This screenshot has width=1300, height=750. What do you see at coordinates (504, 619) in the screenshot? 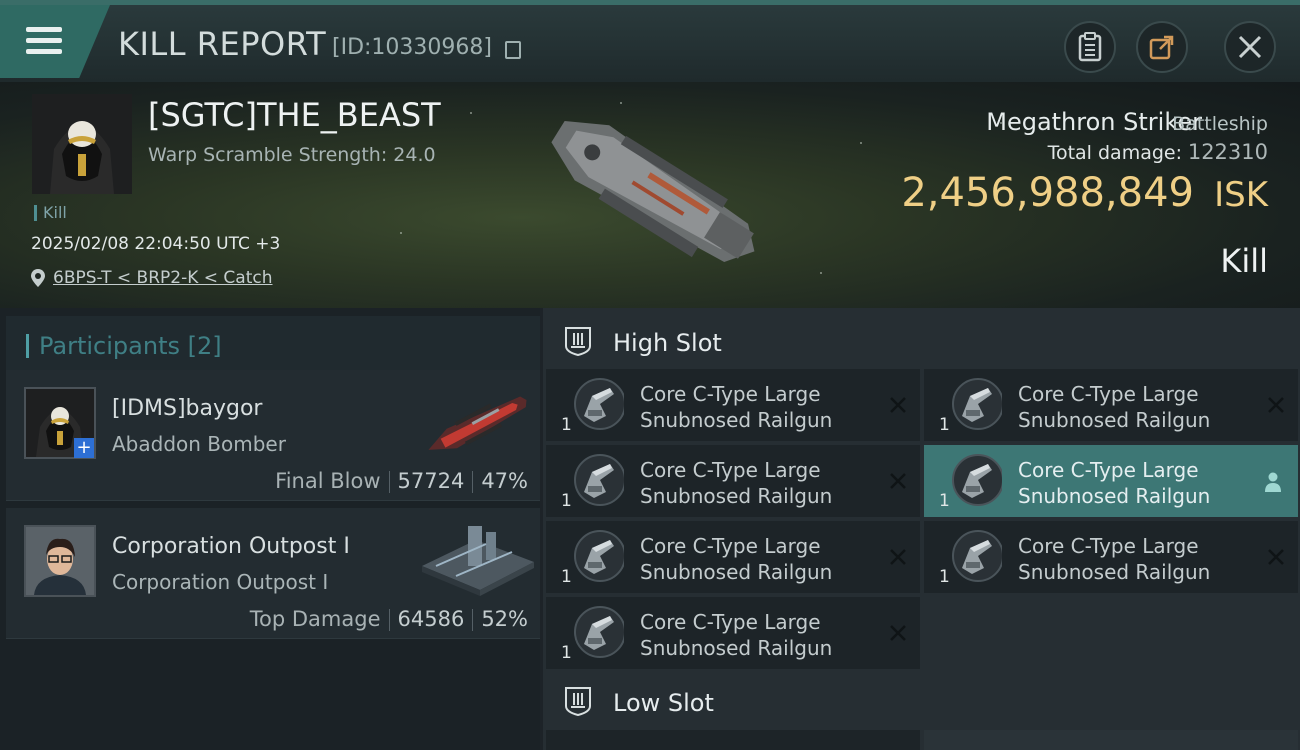
I see `participant-percent: 52%` at bounding box center [504, 619].